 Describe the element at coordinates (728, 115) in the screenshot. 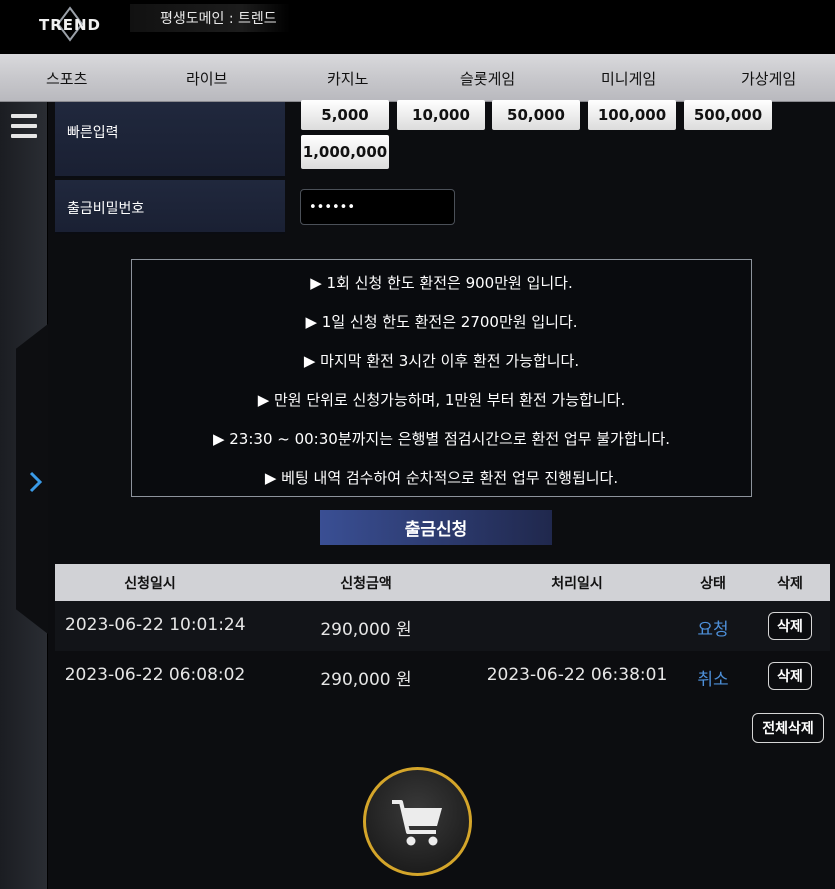

I see `amount-button-500000: 500,000` at that location.